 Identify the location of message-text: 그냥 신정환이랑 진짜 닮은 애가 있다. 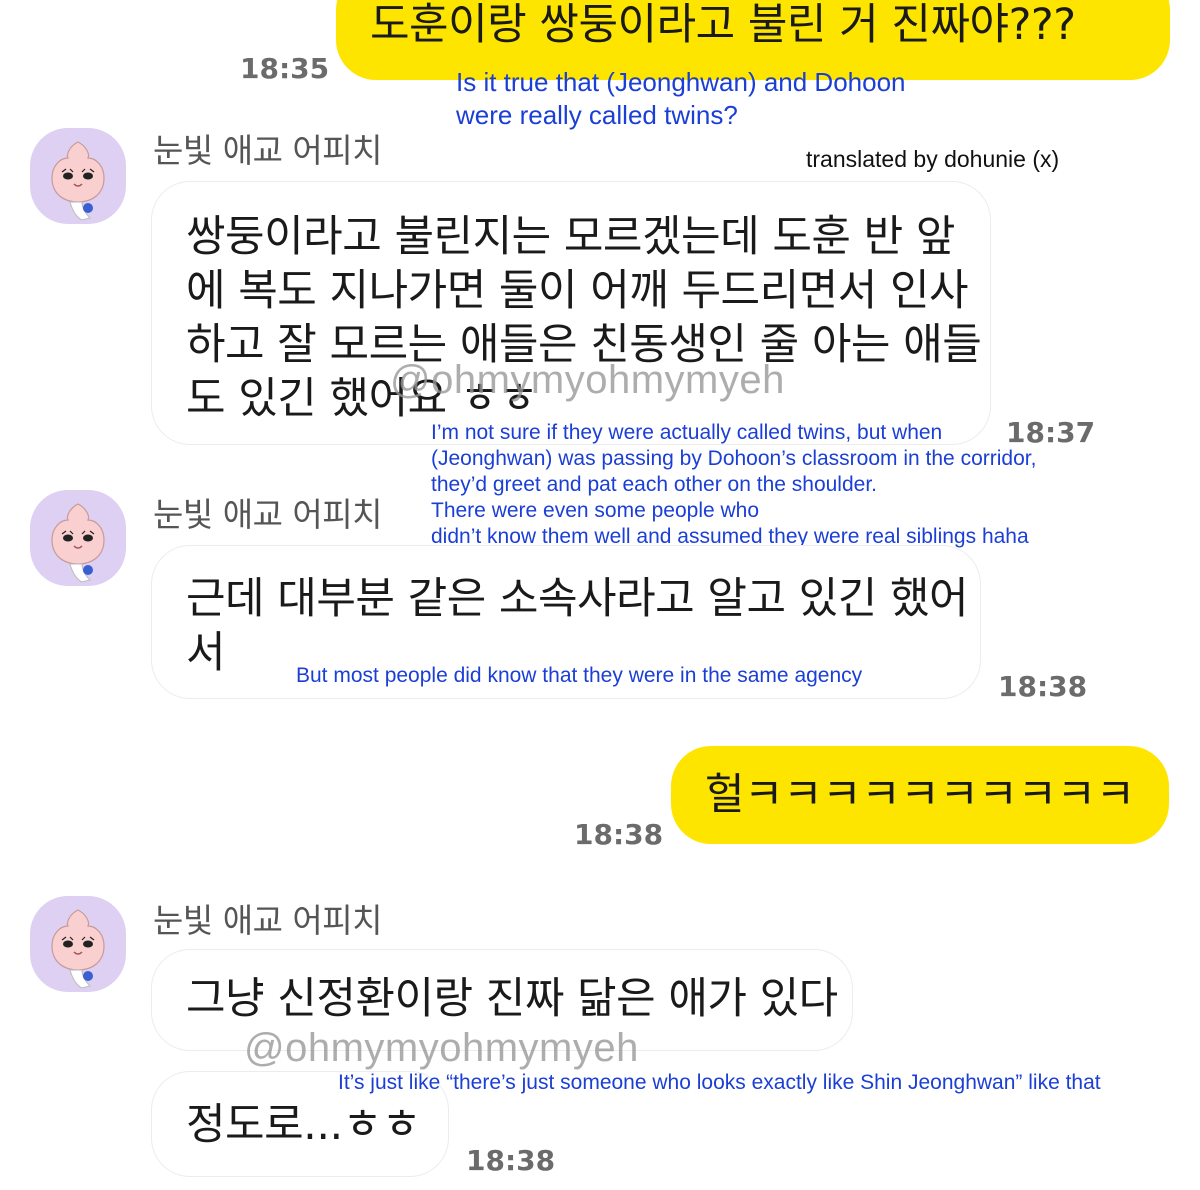
(512, 999).